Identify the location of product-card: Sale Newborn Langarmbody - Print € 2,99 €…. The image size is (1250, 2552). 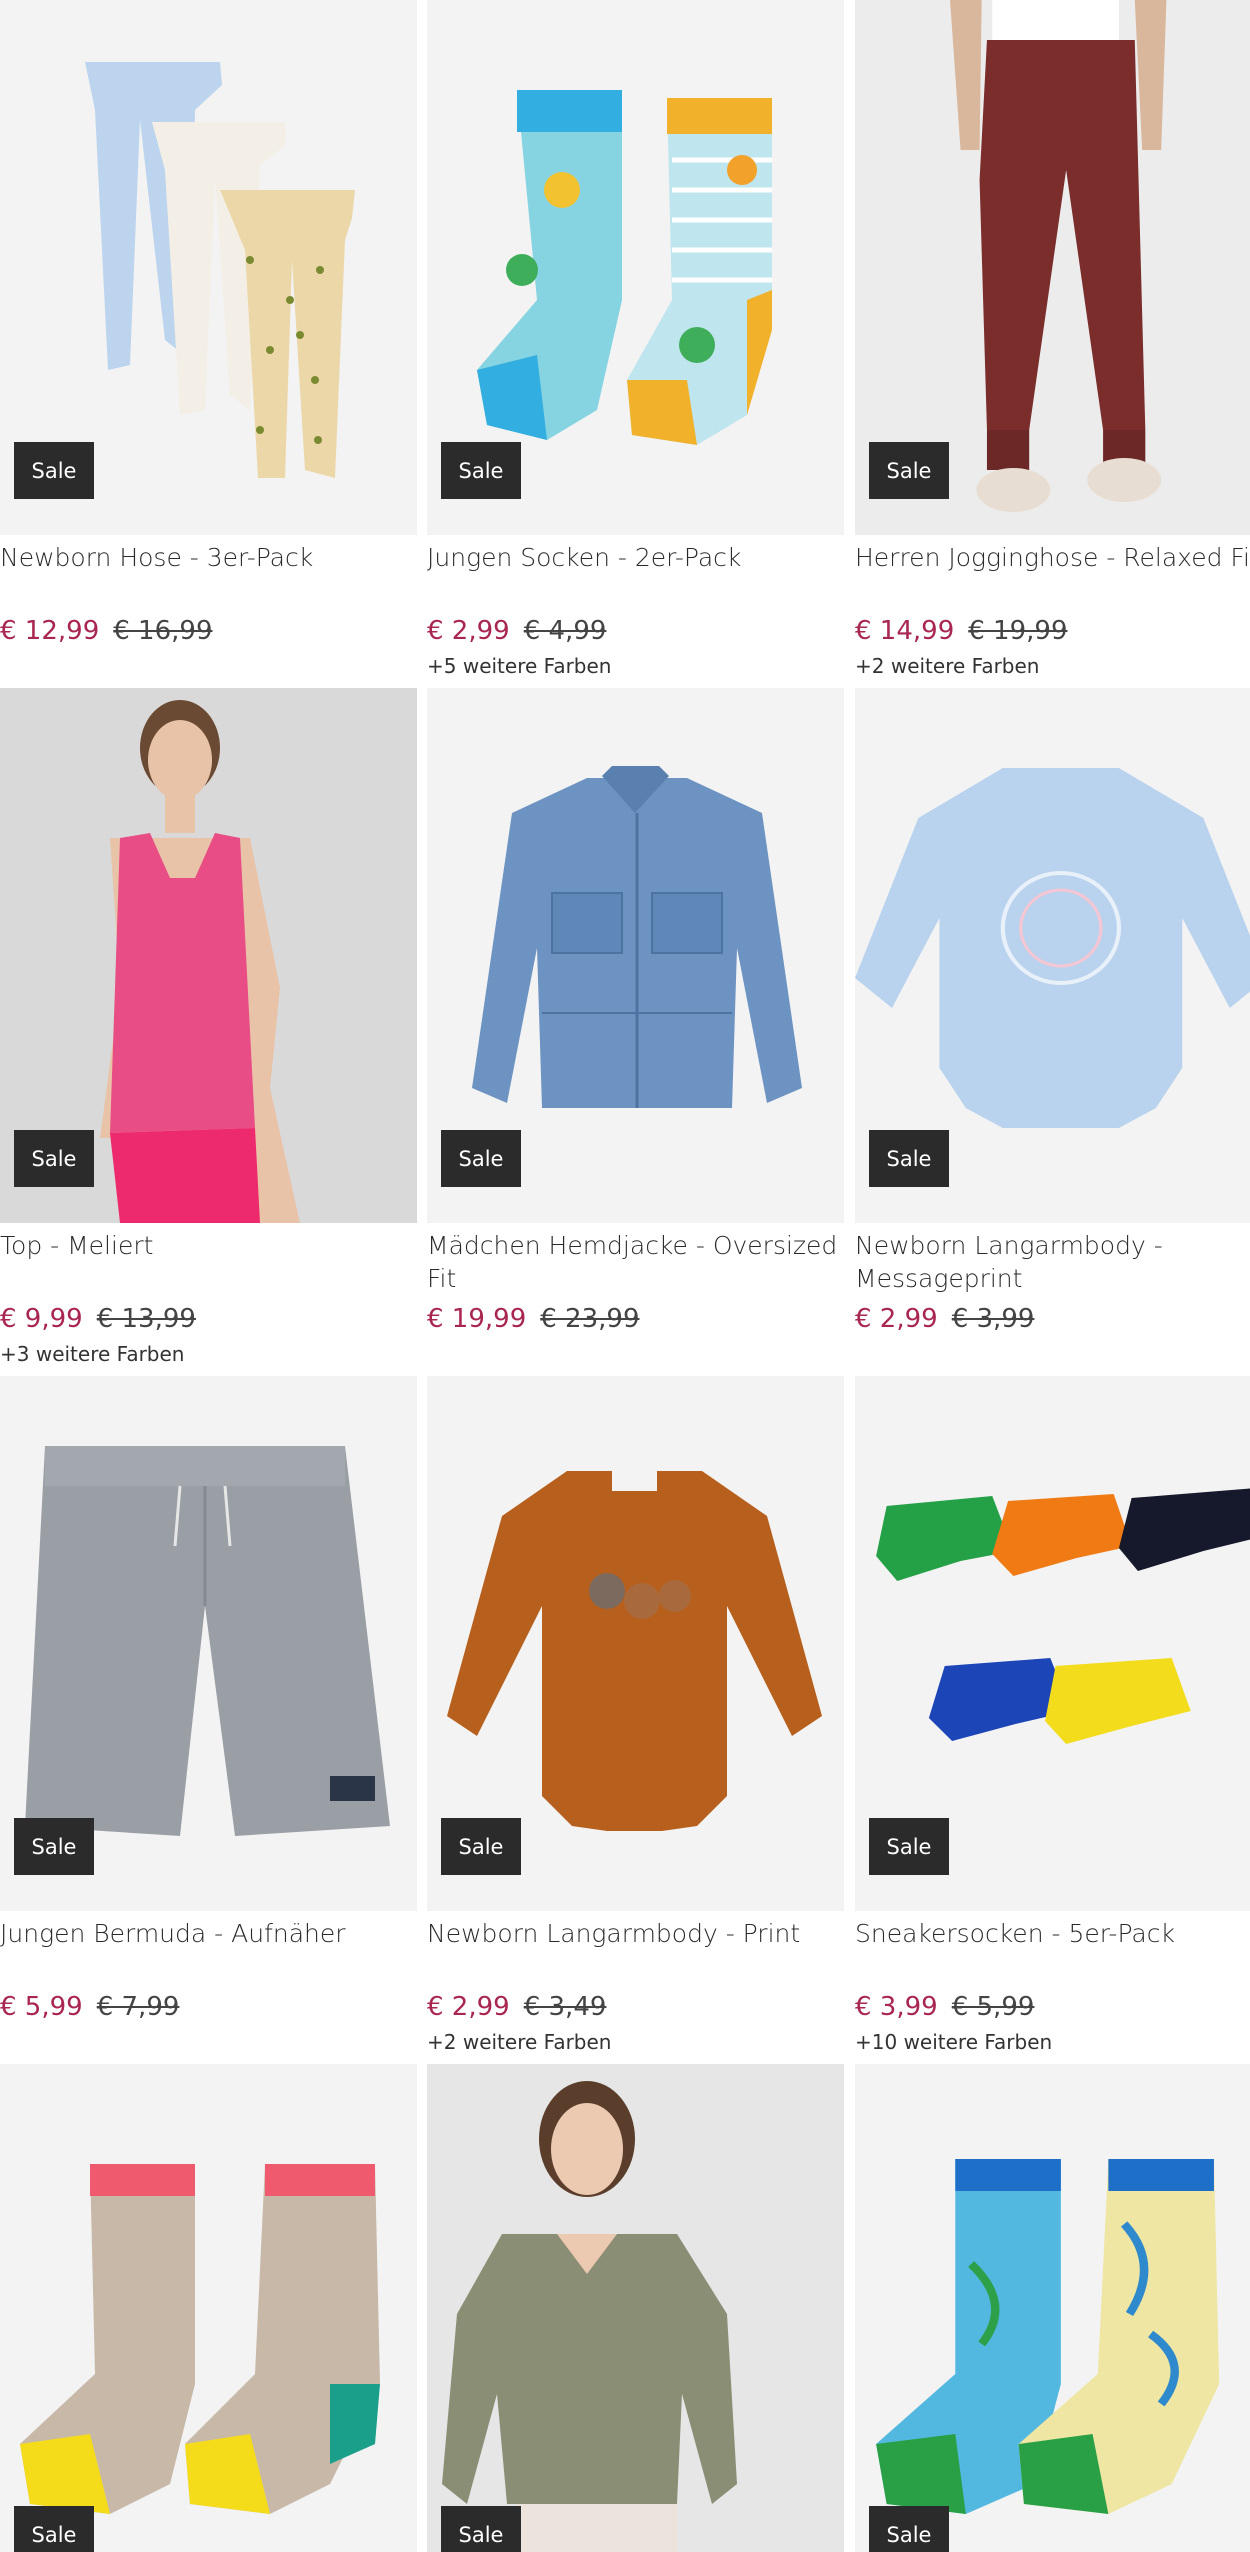
(635, 1720).